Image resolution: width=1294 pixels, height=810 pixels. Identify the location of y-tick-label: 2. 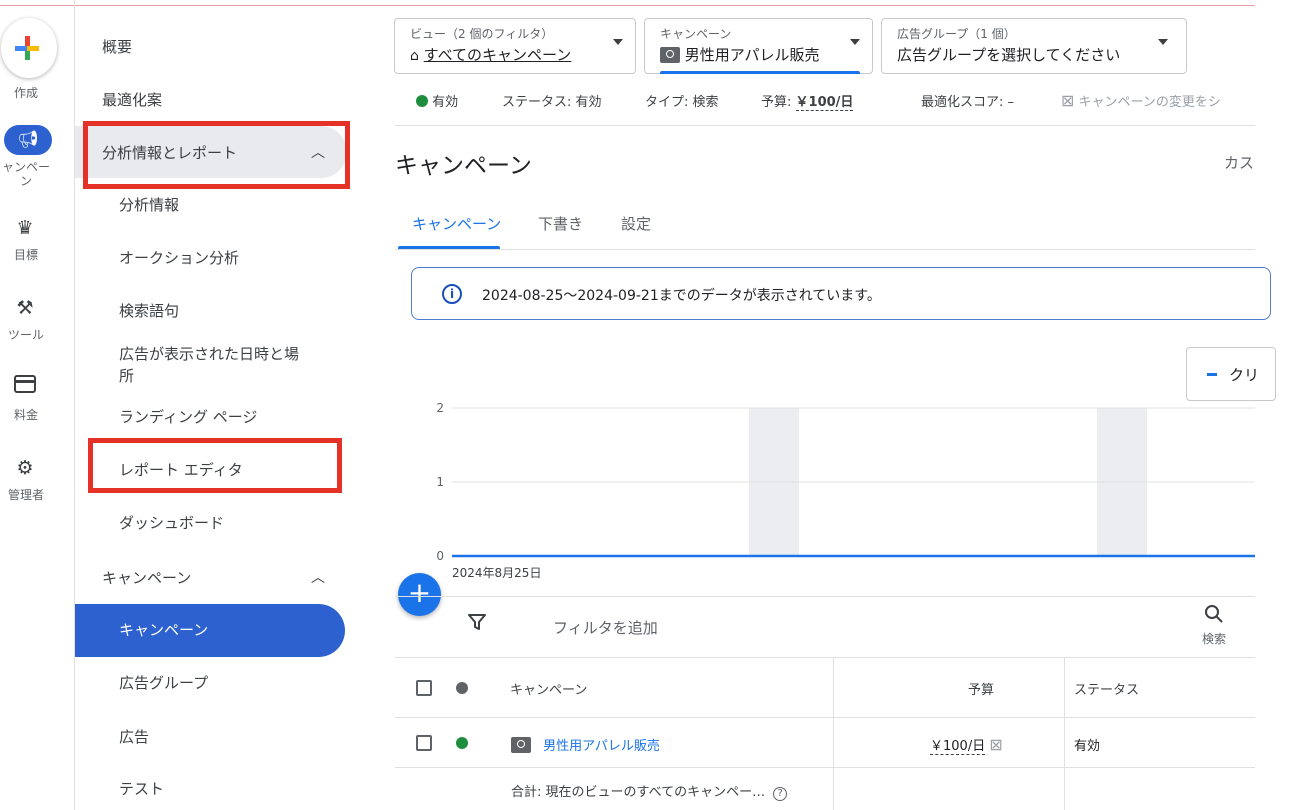
(440, 408).